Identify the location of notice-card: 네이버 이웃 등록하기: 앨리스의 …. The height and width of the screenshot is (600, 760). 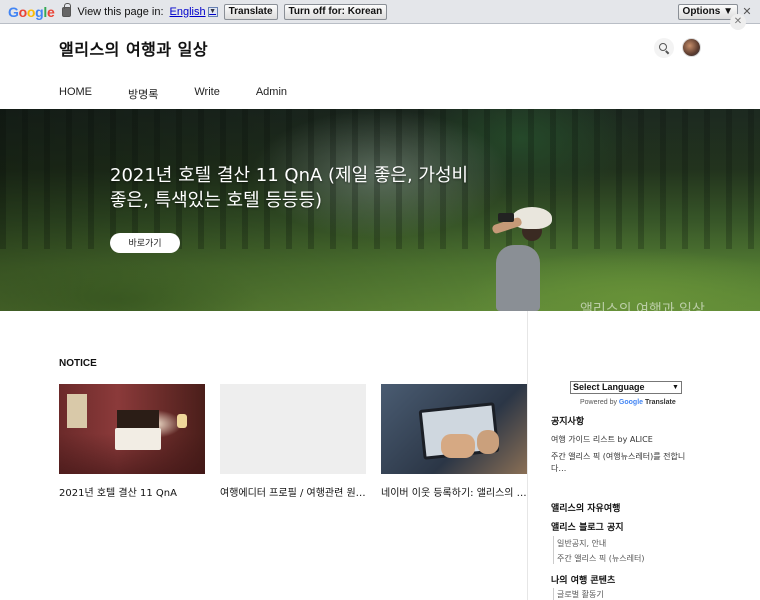
(454, 441).